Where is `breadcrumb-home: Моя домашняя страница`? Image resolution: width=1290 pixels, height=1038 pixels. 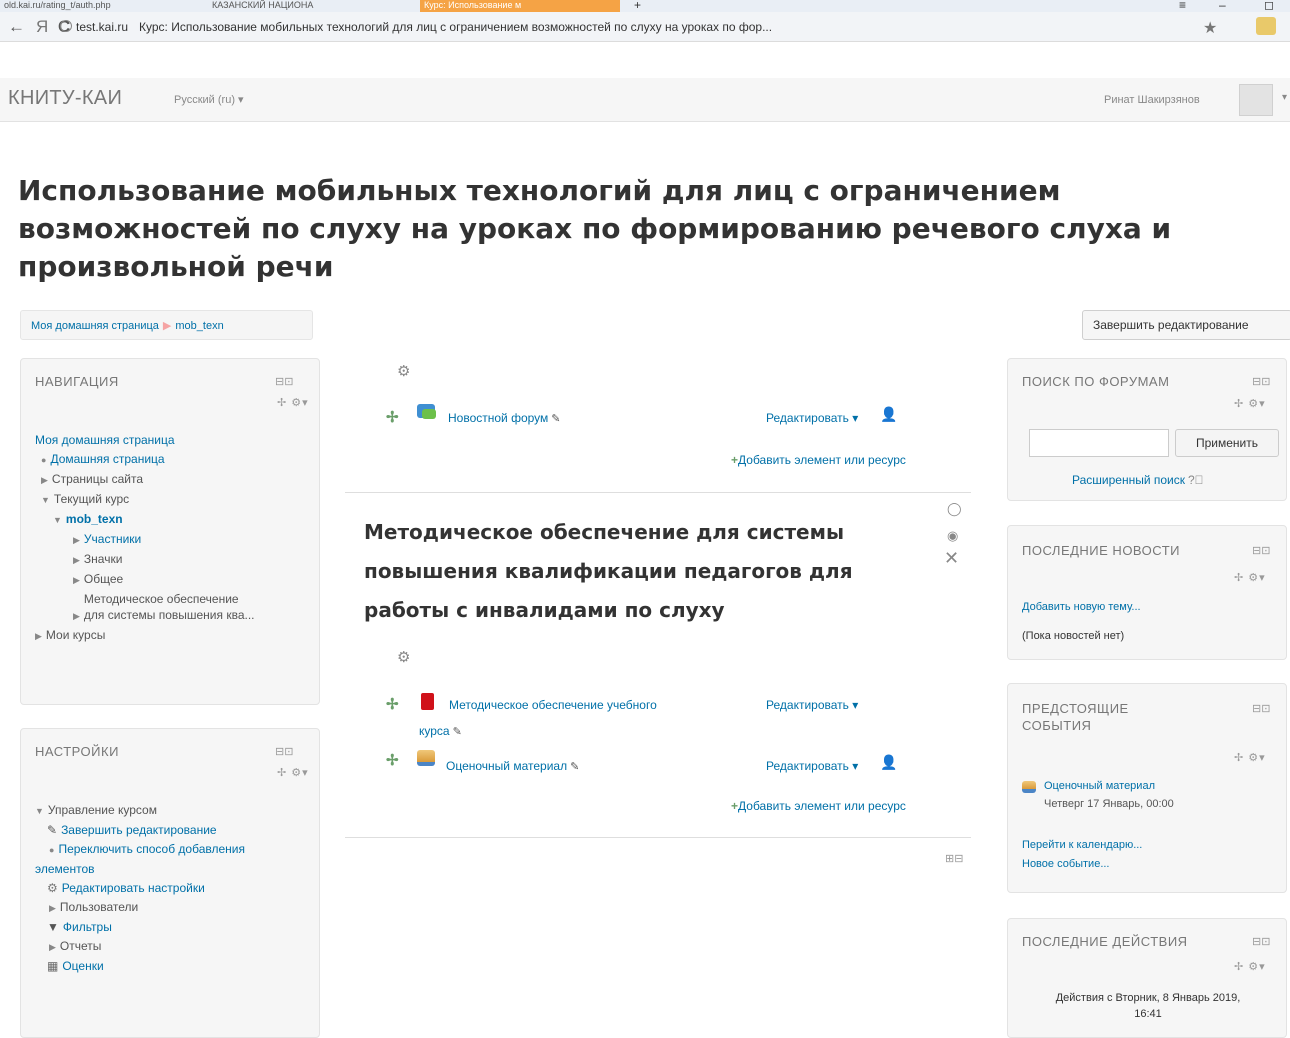 breadcrumb-home: Моя домашняя страница is located at coordinates (95, 326).